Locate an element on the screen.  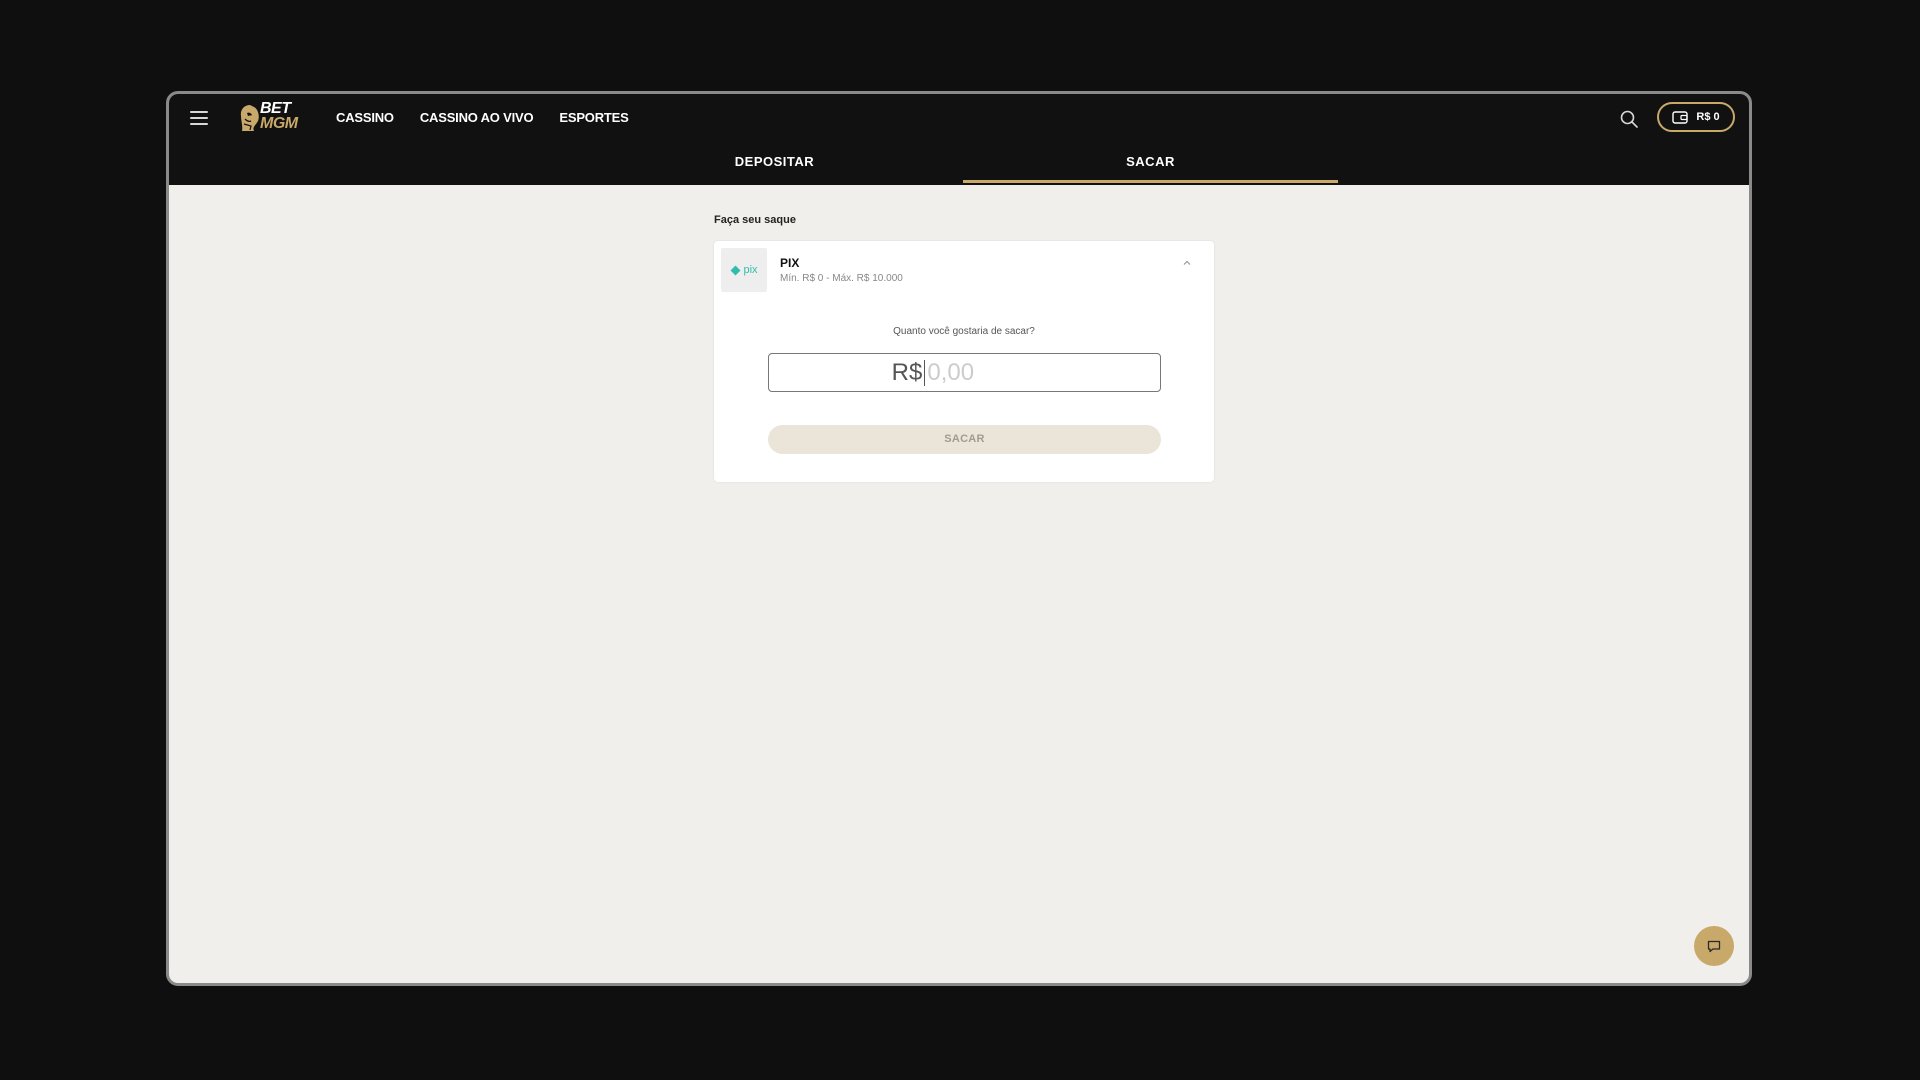
logo-line-1: BET is located at coordinates (275, 108).